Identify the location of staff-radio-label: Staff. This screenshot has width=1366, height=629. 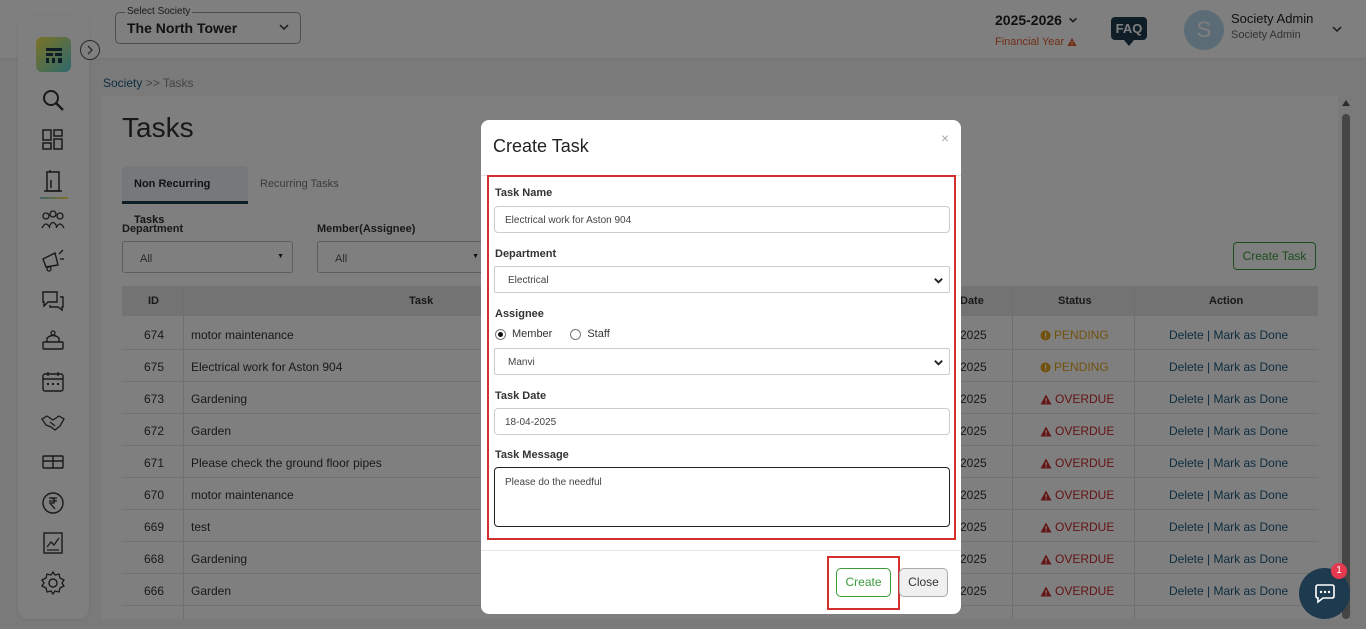
(598, 334).